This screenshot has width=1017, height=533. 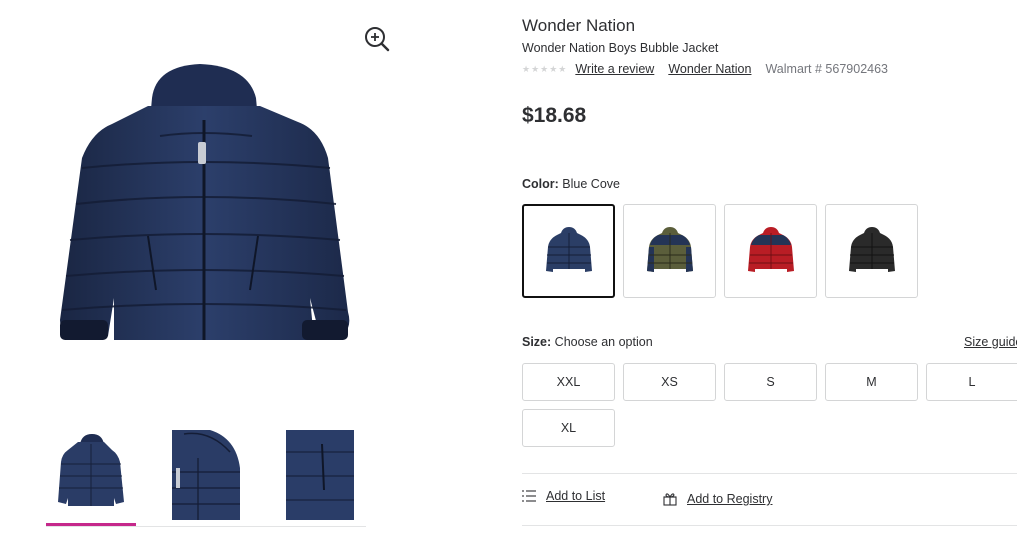 What do you see at coordinates (591, 184) in the screenshot?
I see `selected-color-value: Blue Cove` at bounding box center [591, 184].